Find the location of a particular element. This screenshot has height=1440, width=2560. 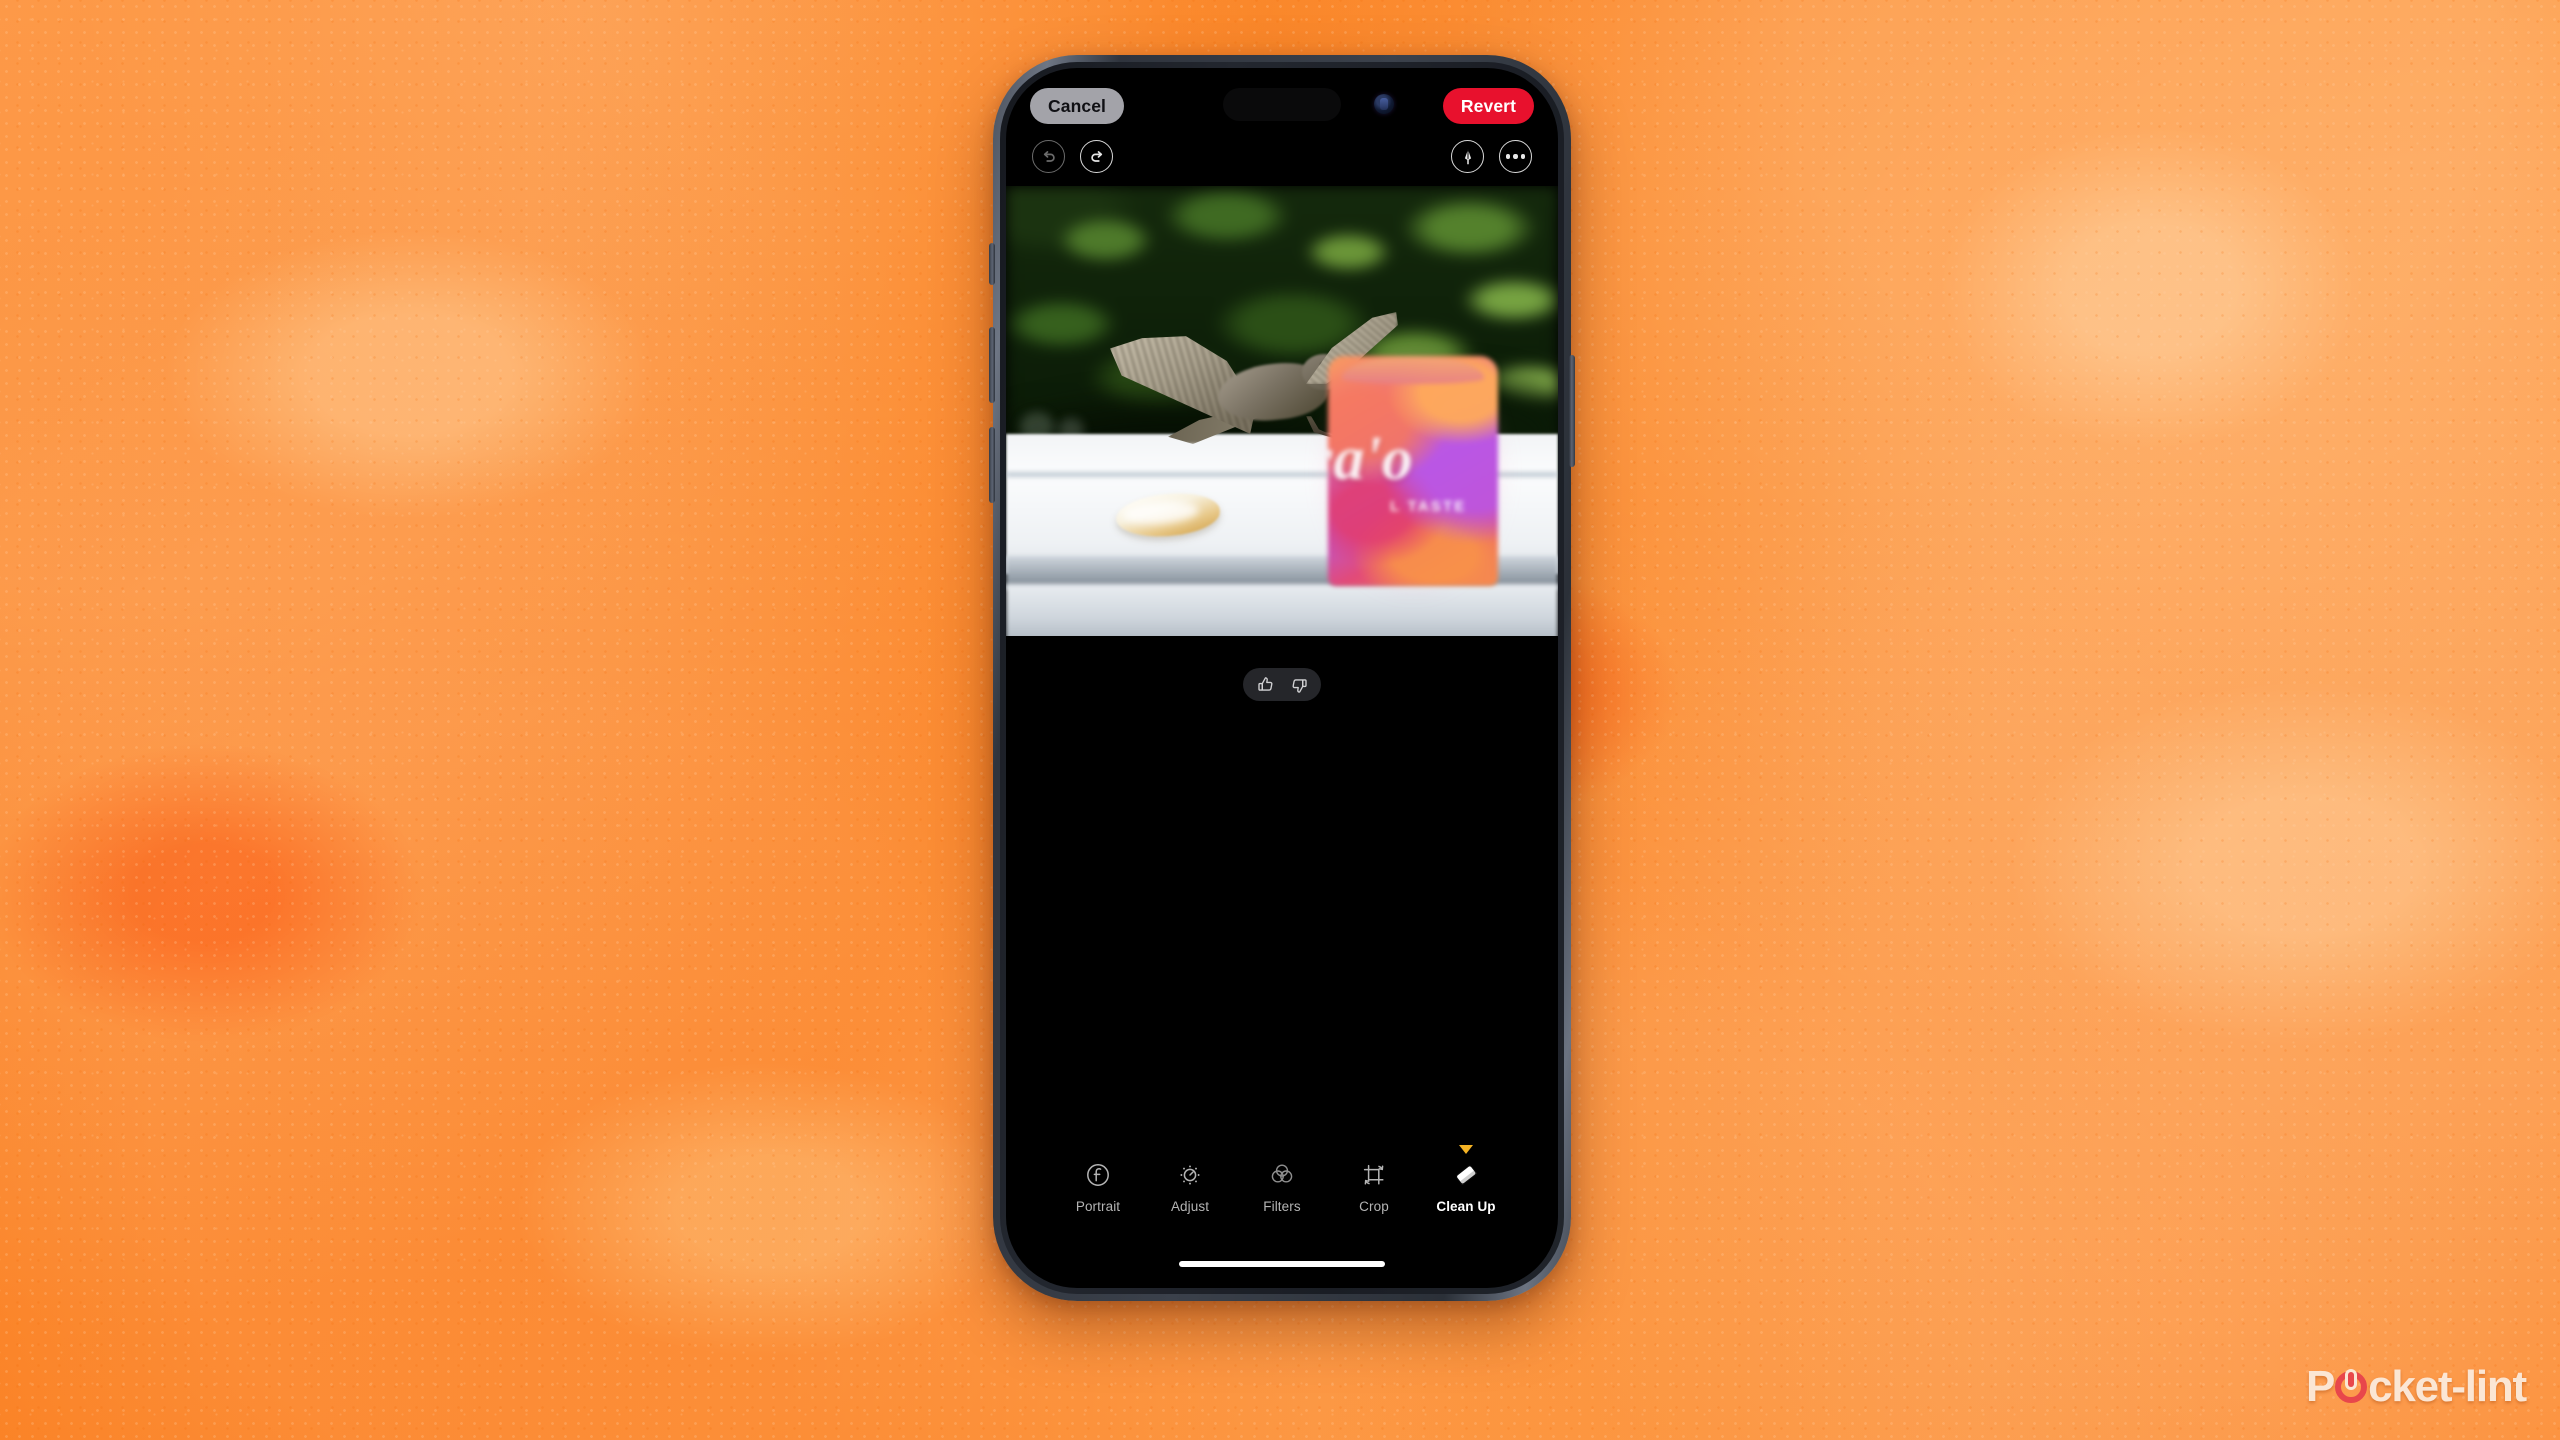

crop-rotate-icon is located at coordinates (1374, 1175).